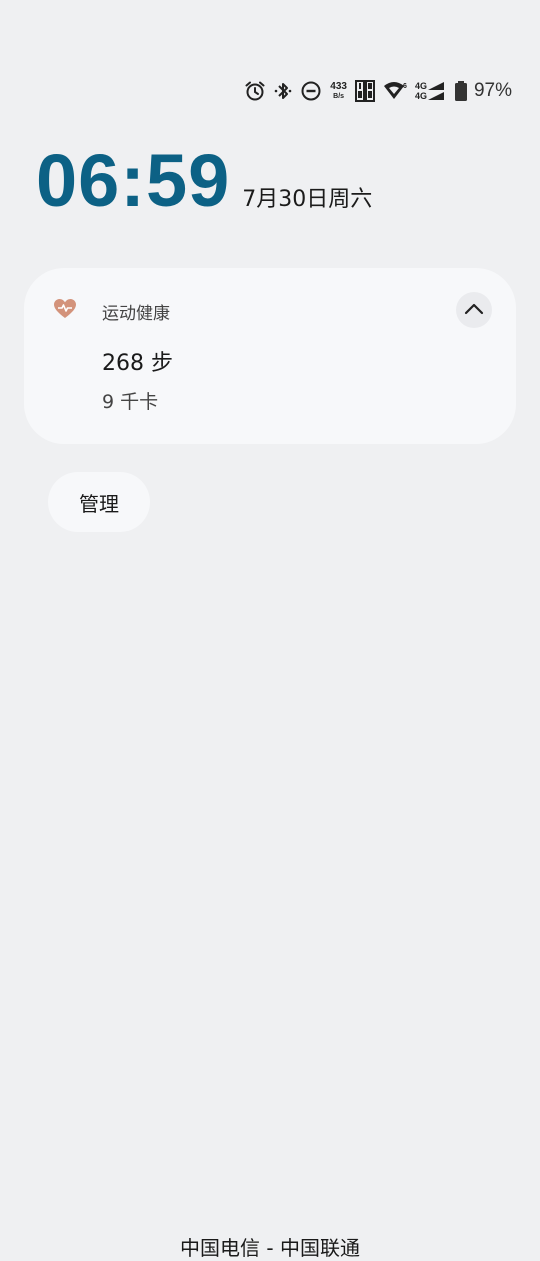 Image resolution: width=540 pixels, height=1261 pixels. What do you see at coordinates (420, 86) in the screenshot?
I see `network-type-sim1: 4G` at bounding box center [420, 86].